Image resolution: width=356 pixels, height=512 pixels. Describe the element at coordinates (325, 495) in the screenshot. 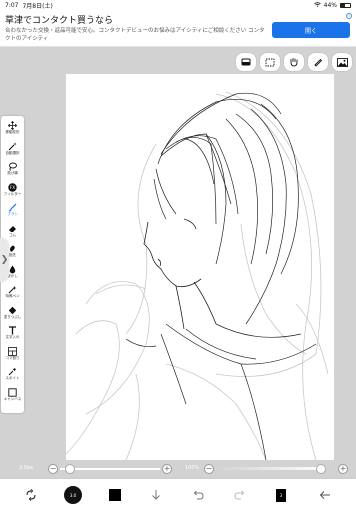

I see `back-icon` at that location.